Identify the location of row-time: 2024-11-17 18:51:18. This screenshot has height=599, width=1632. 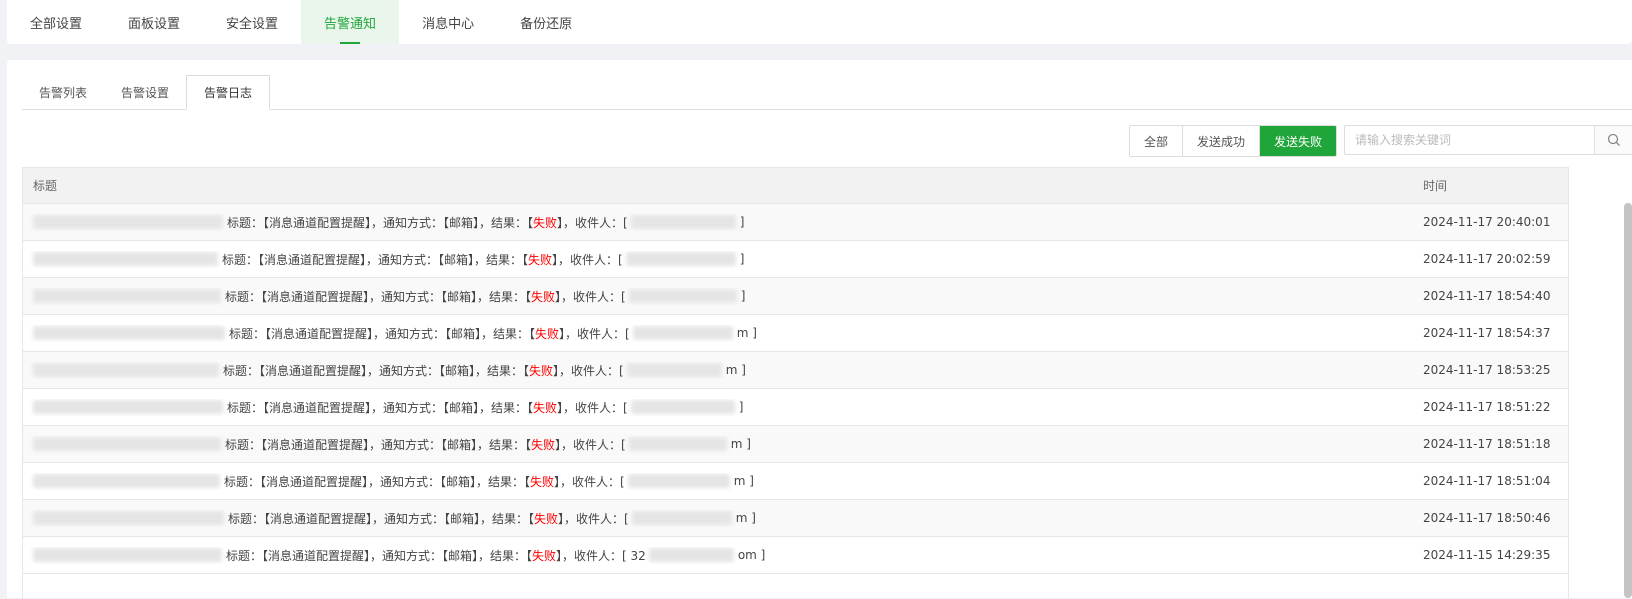
(1487, 444).